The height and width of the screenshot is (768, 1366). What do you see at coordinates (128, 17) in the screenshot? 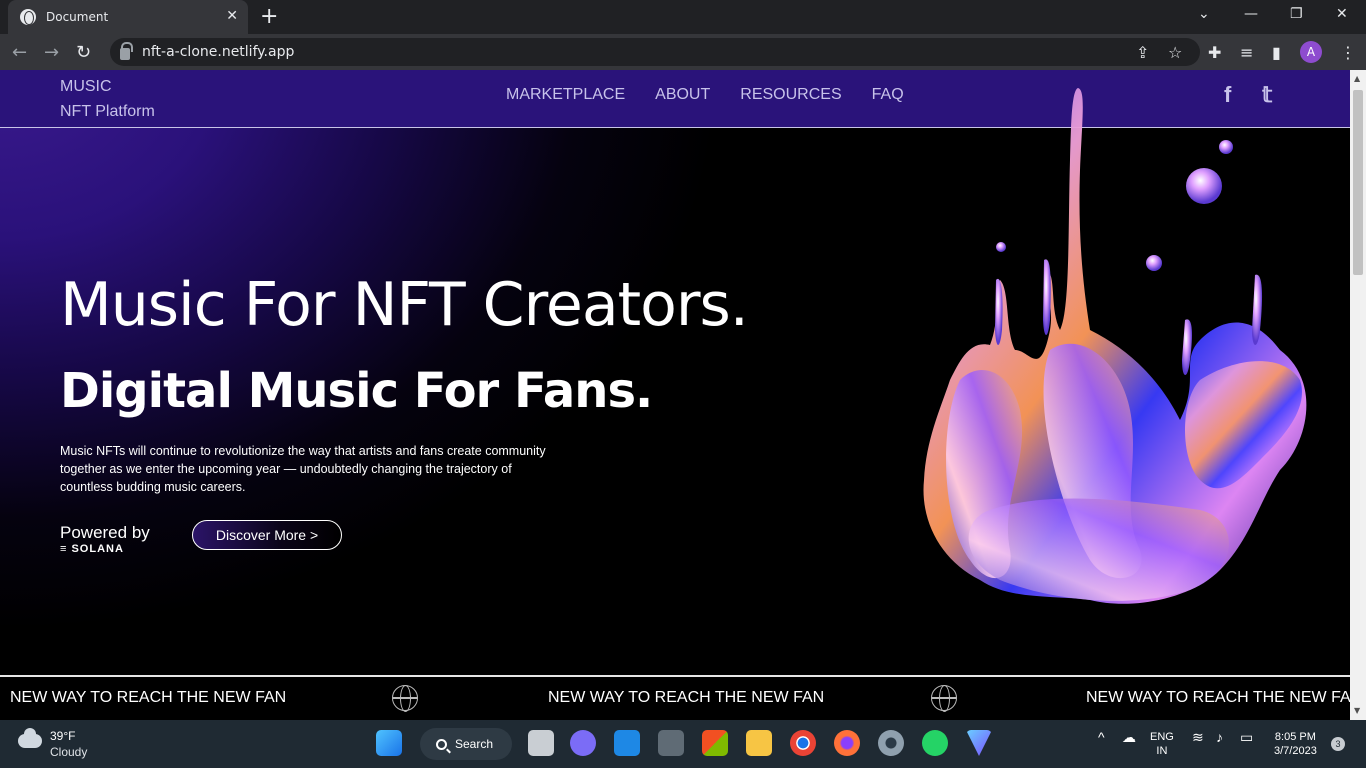
I see `browser-tab: Document ✕` at bounding box center [128, 17].